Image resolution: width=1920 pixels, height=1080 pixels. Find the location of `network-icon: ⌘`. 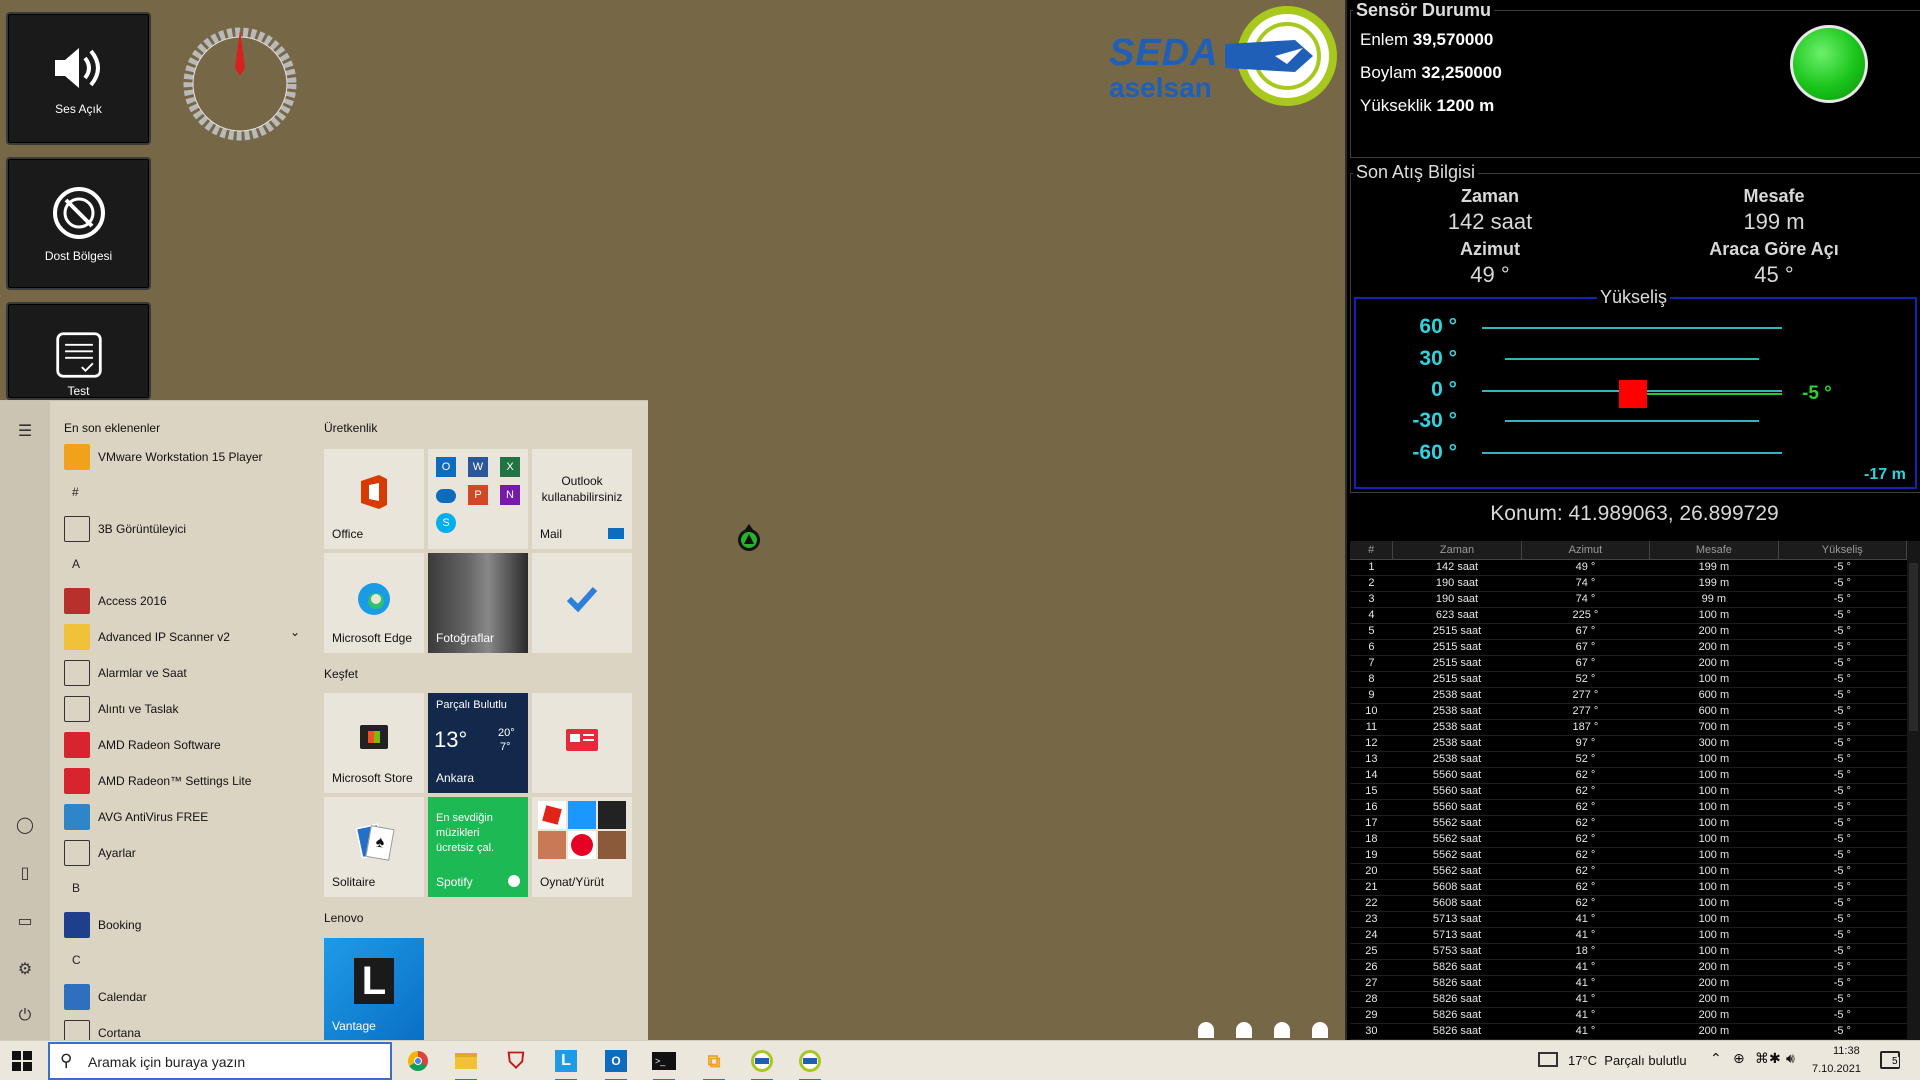

network-icon: ⌘ is located at coordinates (1762, 1058).